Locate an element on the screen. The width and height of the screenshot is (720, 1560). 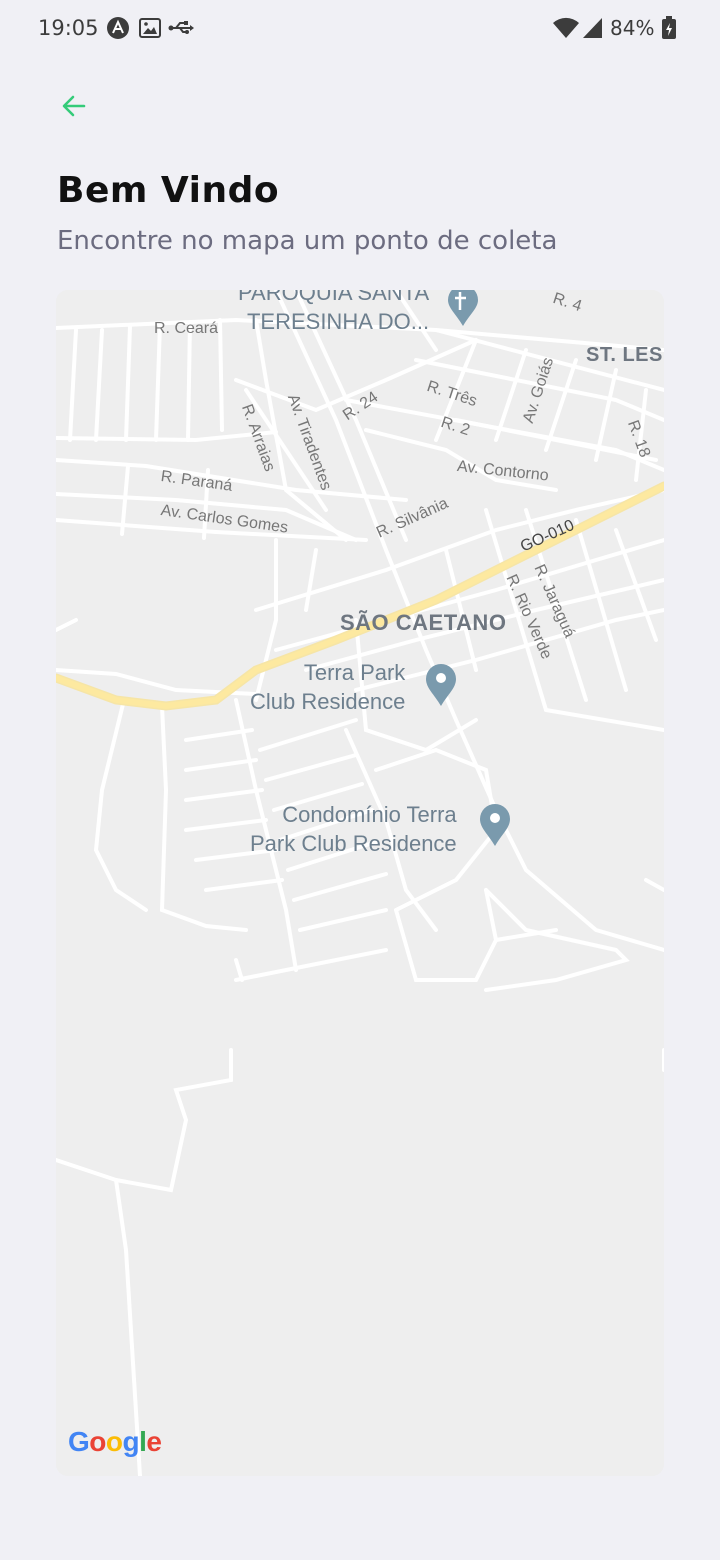
arrow-left-icon is located at coordinates (74, 106).